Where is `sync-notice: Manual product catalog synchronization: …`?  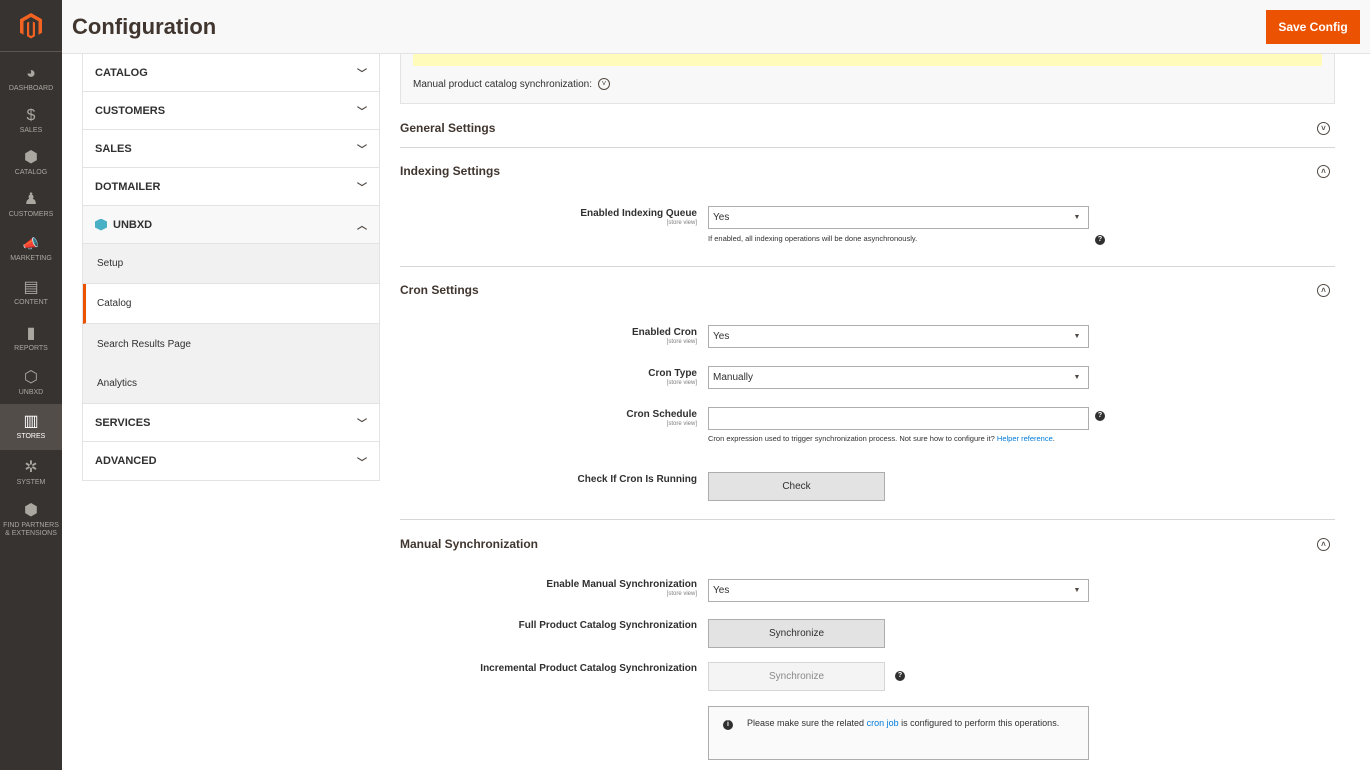 sync-notice: Manual product catalog synchronization: … is located at coordinates (867, 79).